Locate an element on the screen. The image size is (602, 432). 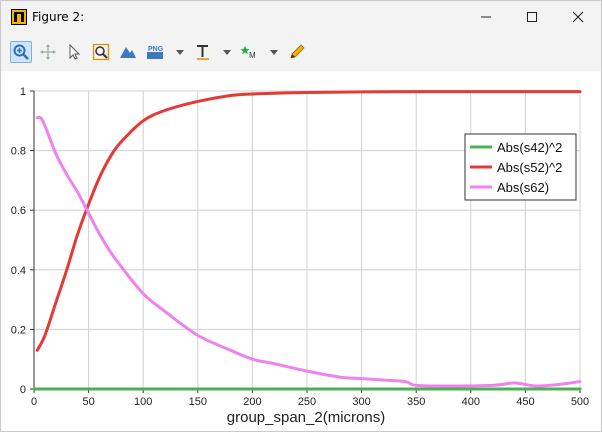
zoom-icon is located at coordinates (21, 52).